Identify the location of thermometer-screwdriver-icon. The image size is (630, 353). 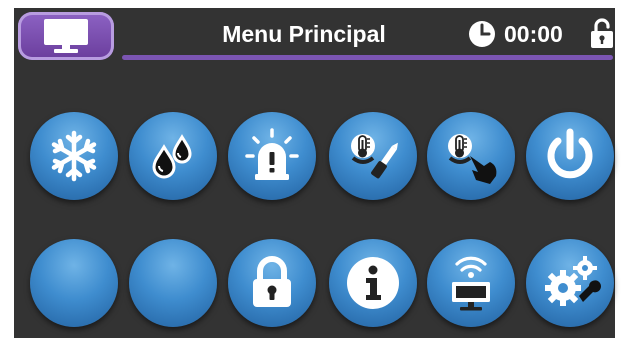
(374, 156).